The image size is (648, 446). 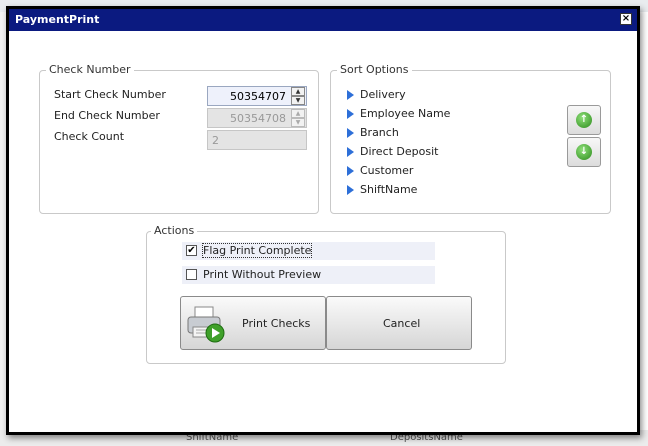 I want to click on arrow-up-icon: ↑, so click(x=584, y=120).